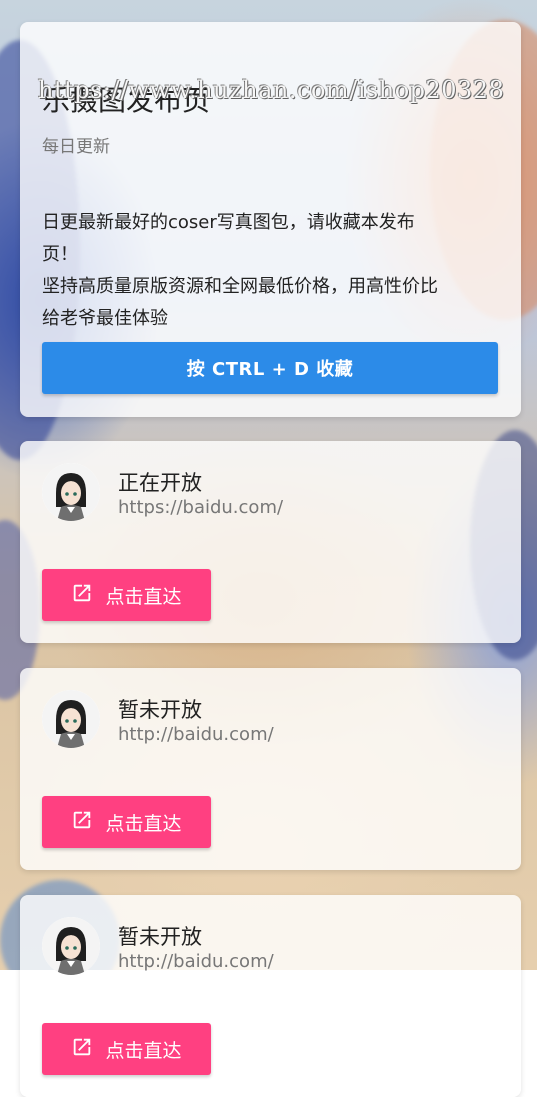  Describe the element at coordinates (271, 90) in the screenshot. I see `watermark: https://www.huzhan.com/ishop20328` at that location.